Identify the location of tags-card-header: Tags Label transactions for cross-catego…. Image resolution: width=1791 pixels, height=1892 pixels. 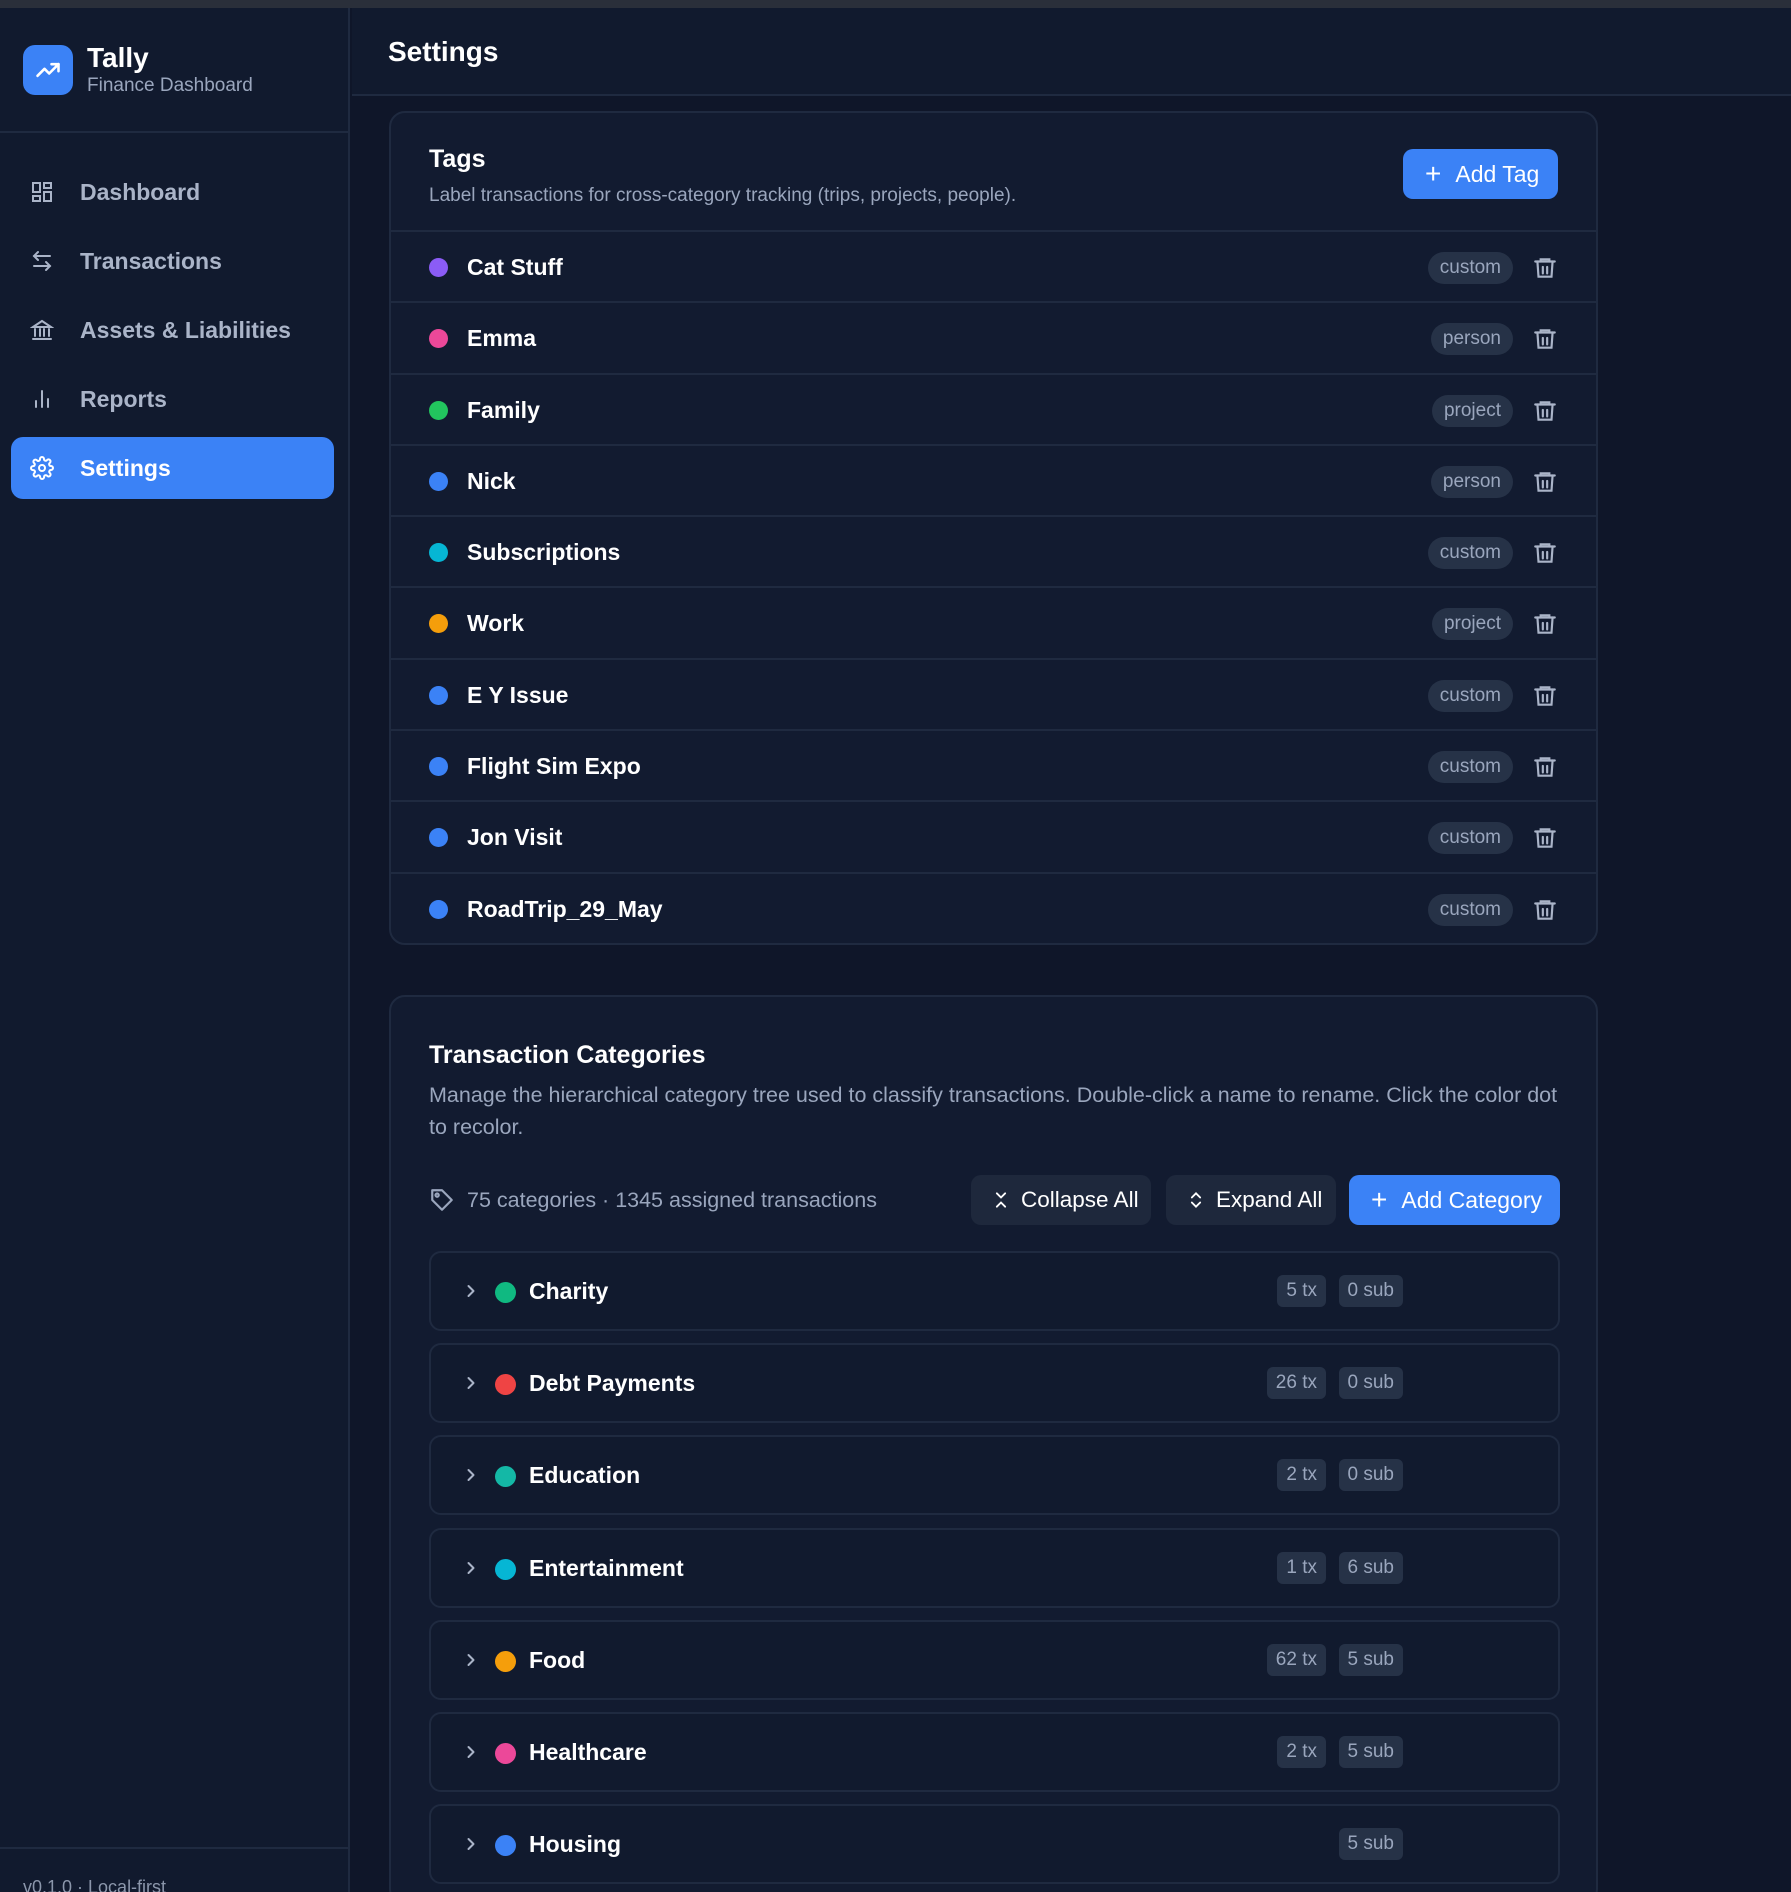
(993, 172).